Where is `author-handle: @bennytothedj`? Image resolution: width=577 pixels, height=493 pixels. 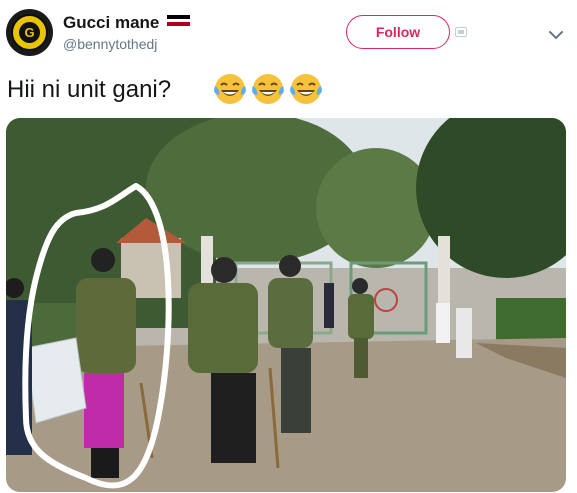 author-handle: @bennytothedj is located at coordinates (110, 44).